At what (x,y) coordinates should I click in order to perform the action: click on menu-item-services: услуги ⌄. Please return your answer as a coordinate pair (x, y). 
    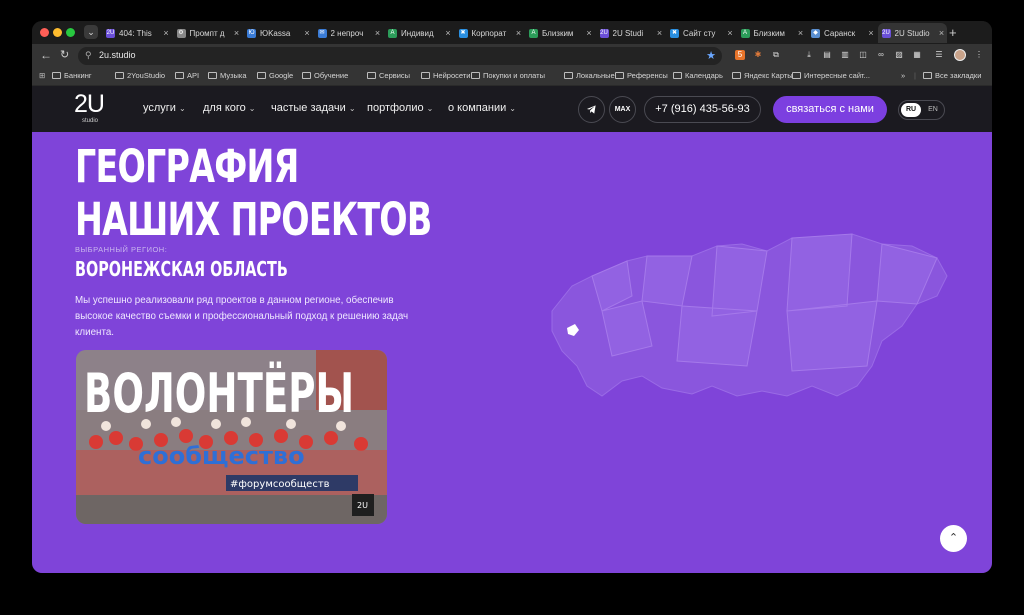
    Looking at the image, I should click on (164, 108).